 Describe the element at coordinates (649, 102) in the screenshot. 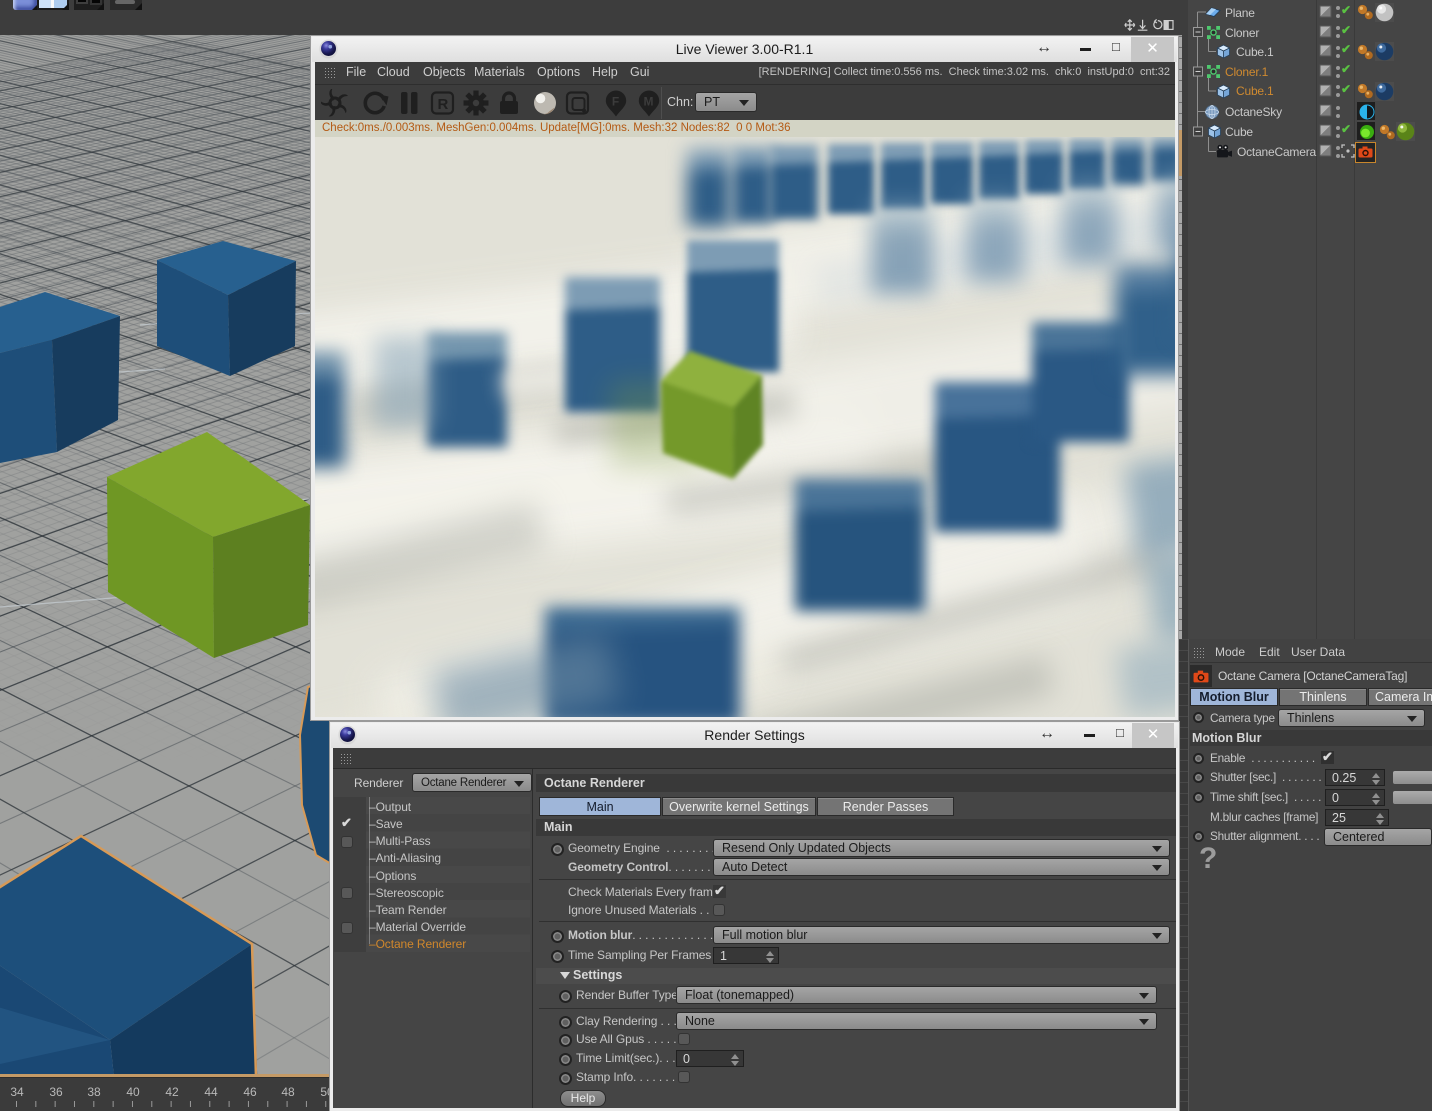

I see `svg-text: M` at that location.